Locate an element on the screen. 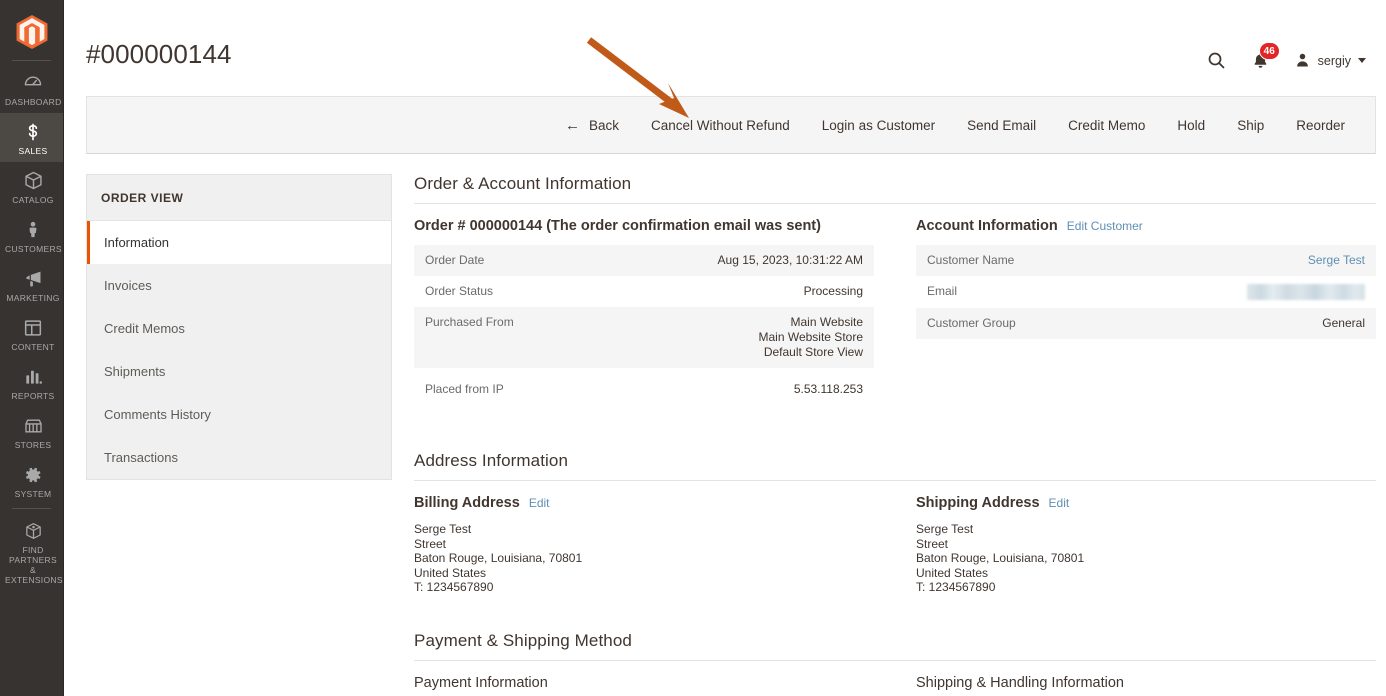 This screenshot has height=696, width=1386. sidebar-label: Dashboard is located at coordinates (33, 102).